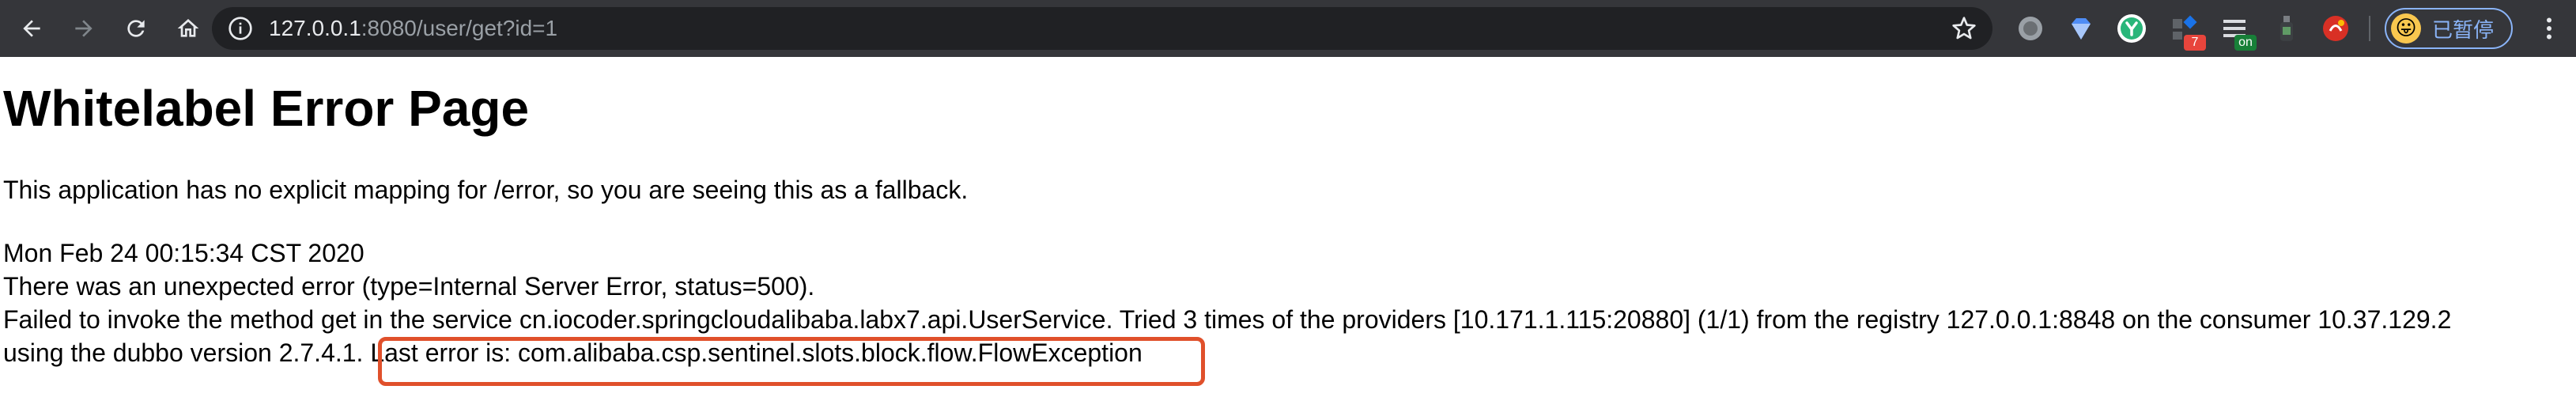 This screenshot has width=2576, height=416. I want to click on bookmark-star-icon, so click(1964, 28).